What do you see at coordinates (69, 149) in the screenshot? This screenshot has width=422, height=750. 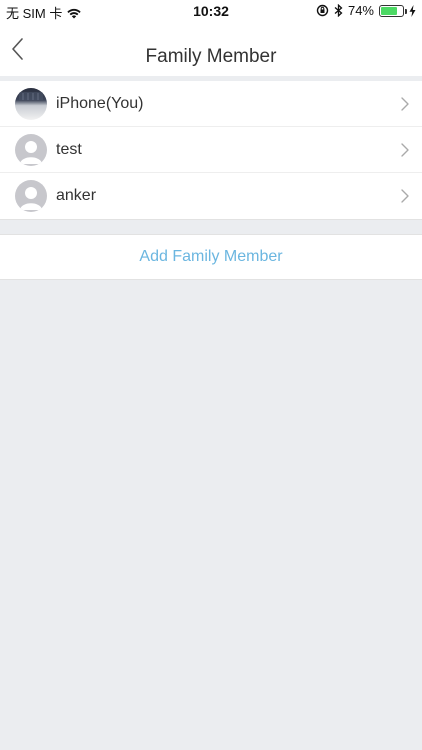 I see `member-name: test` at bounding box center [69, 149].